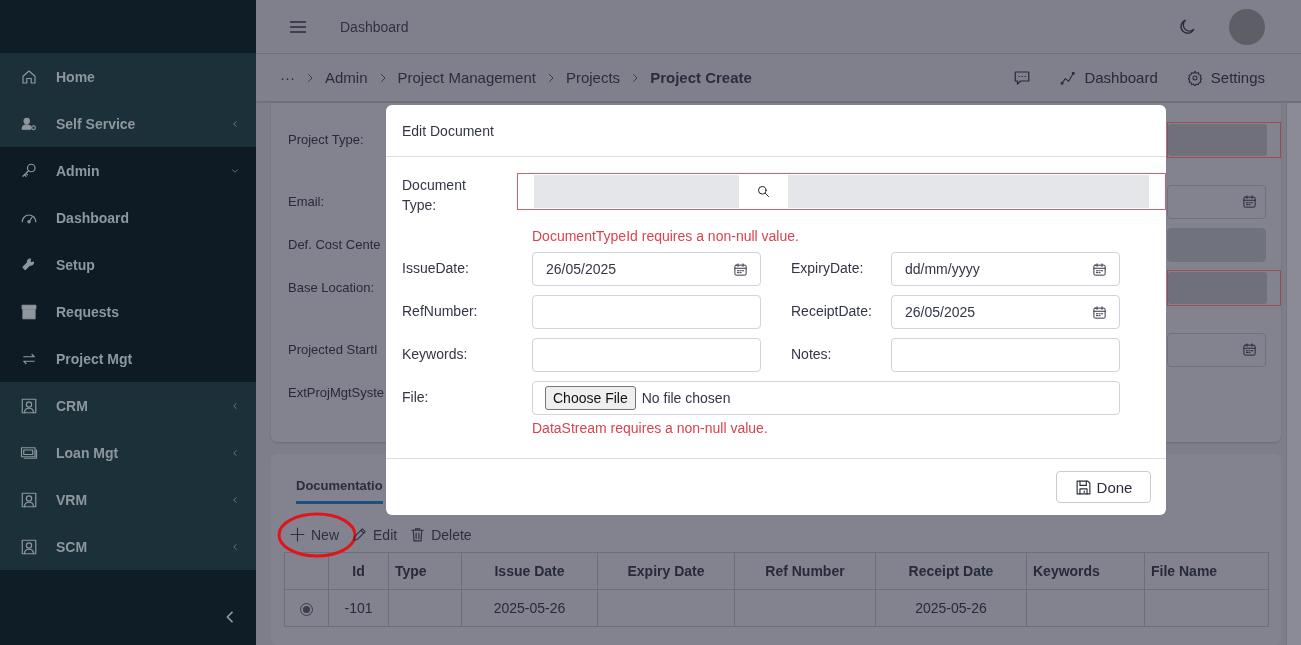 Image resolution: width=1301 pixels, height=645 pixels. What do you see at coordinates (529, 571) in the screenshot?
I see `column-header: Issue Date` at bounding box center [529, 571].